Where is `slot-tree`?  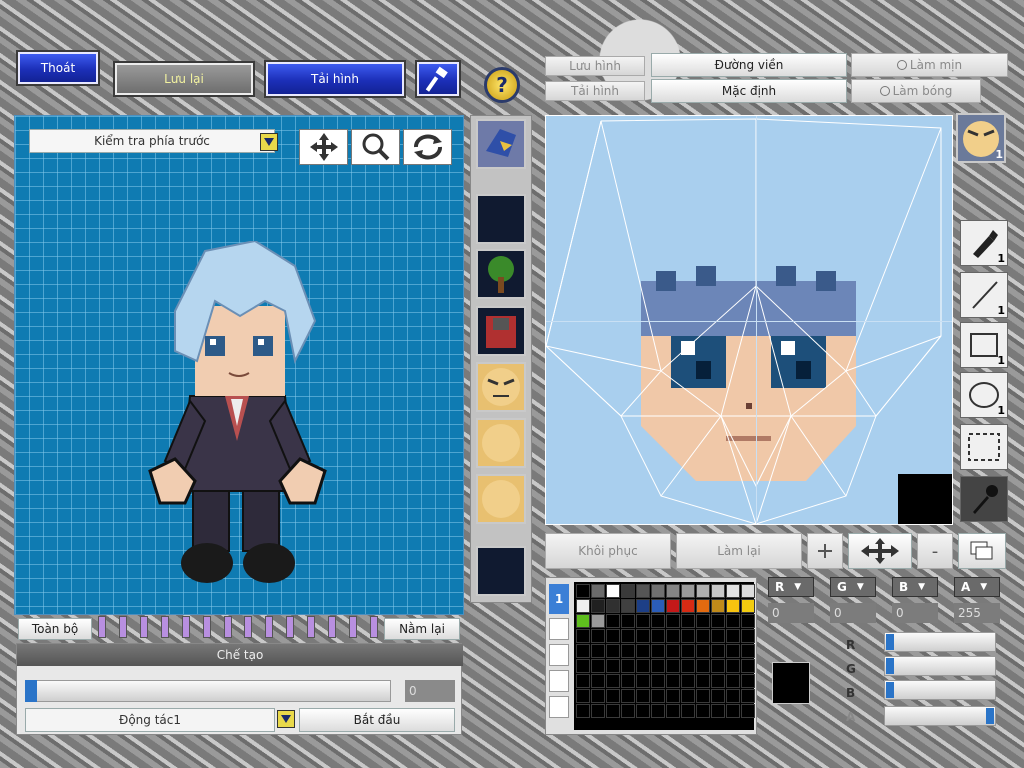 slot-tree is located at coordinates (501, 274).